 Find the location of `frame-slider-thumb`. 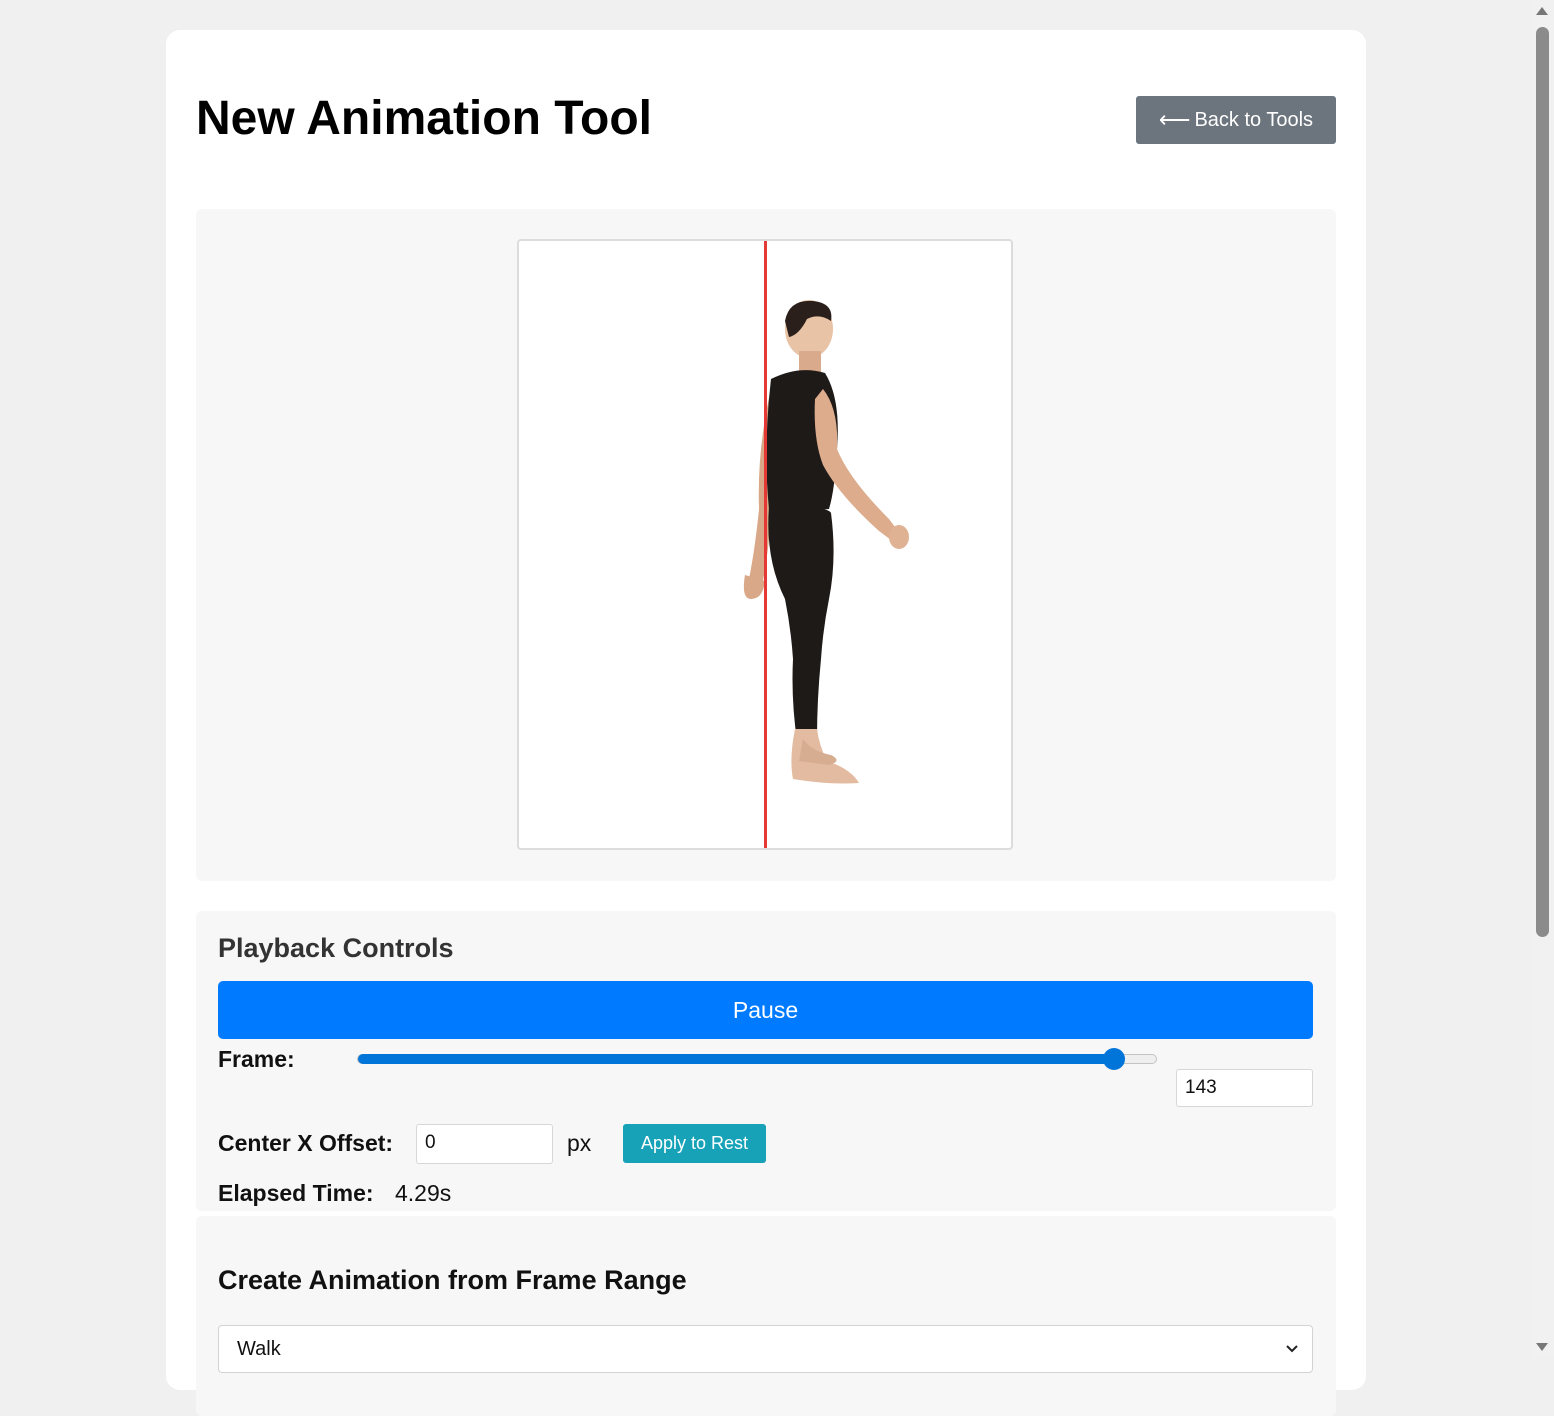

frame-slider-thumb is located at coordinates (1113, 1059).